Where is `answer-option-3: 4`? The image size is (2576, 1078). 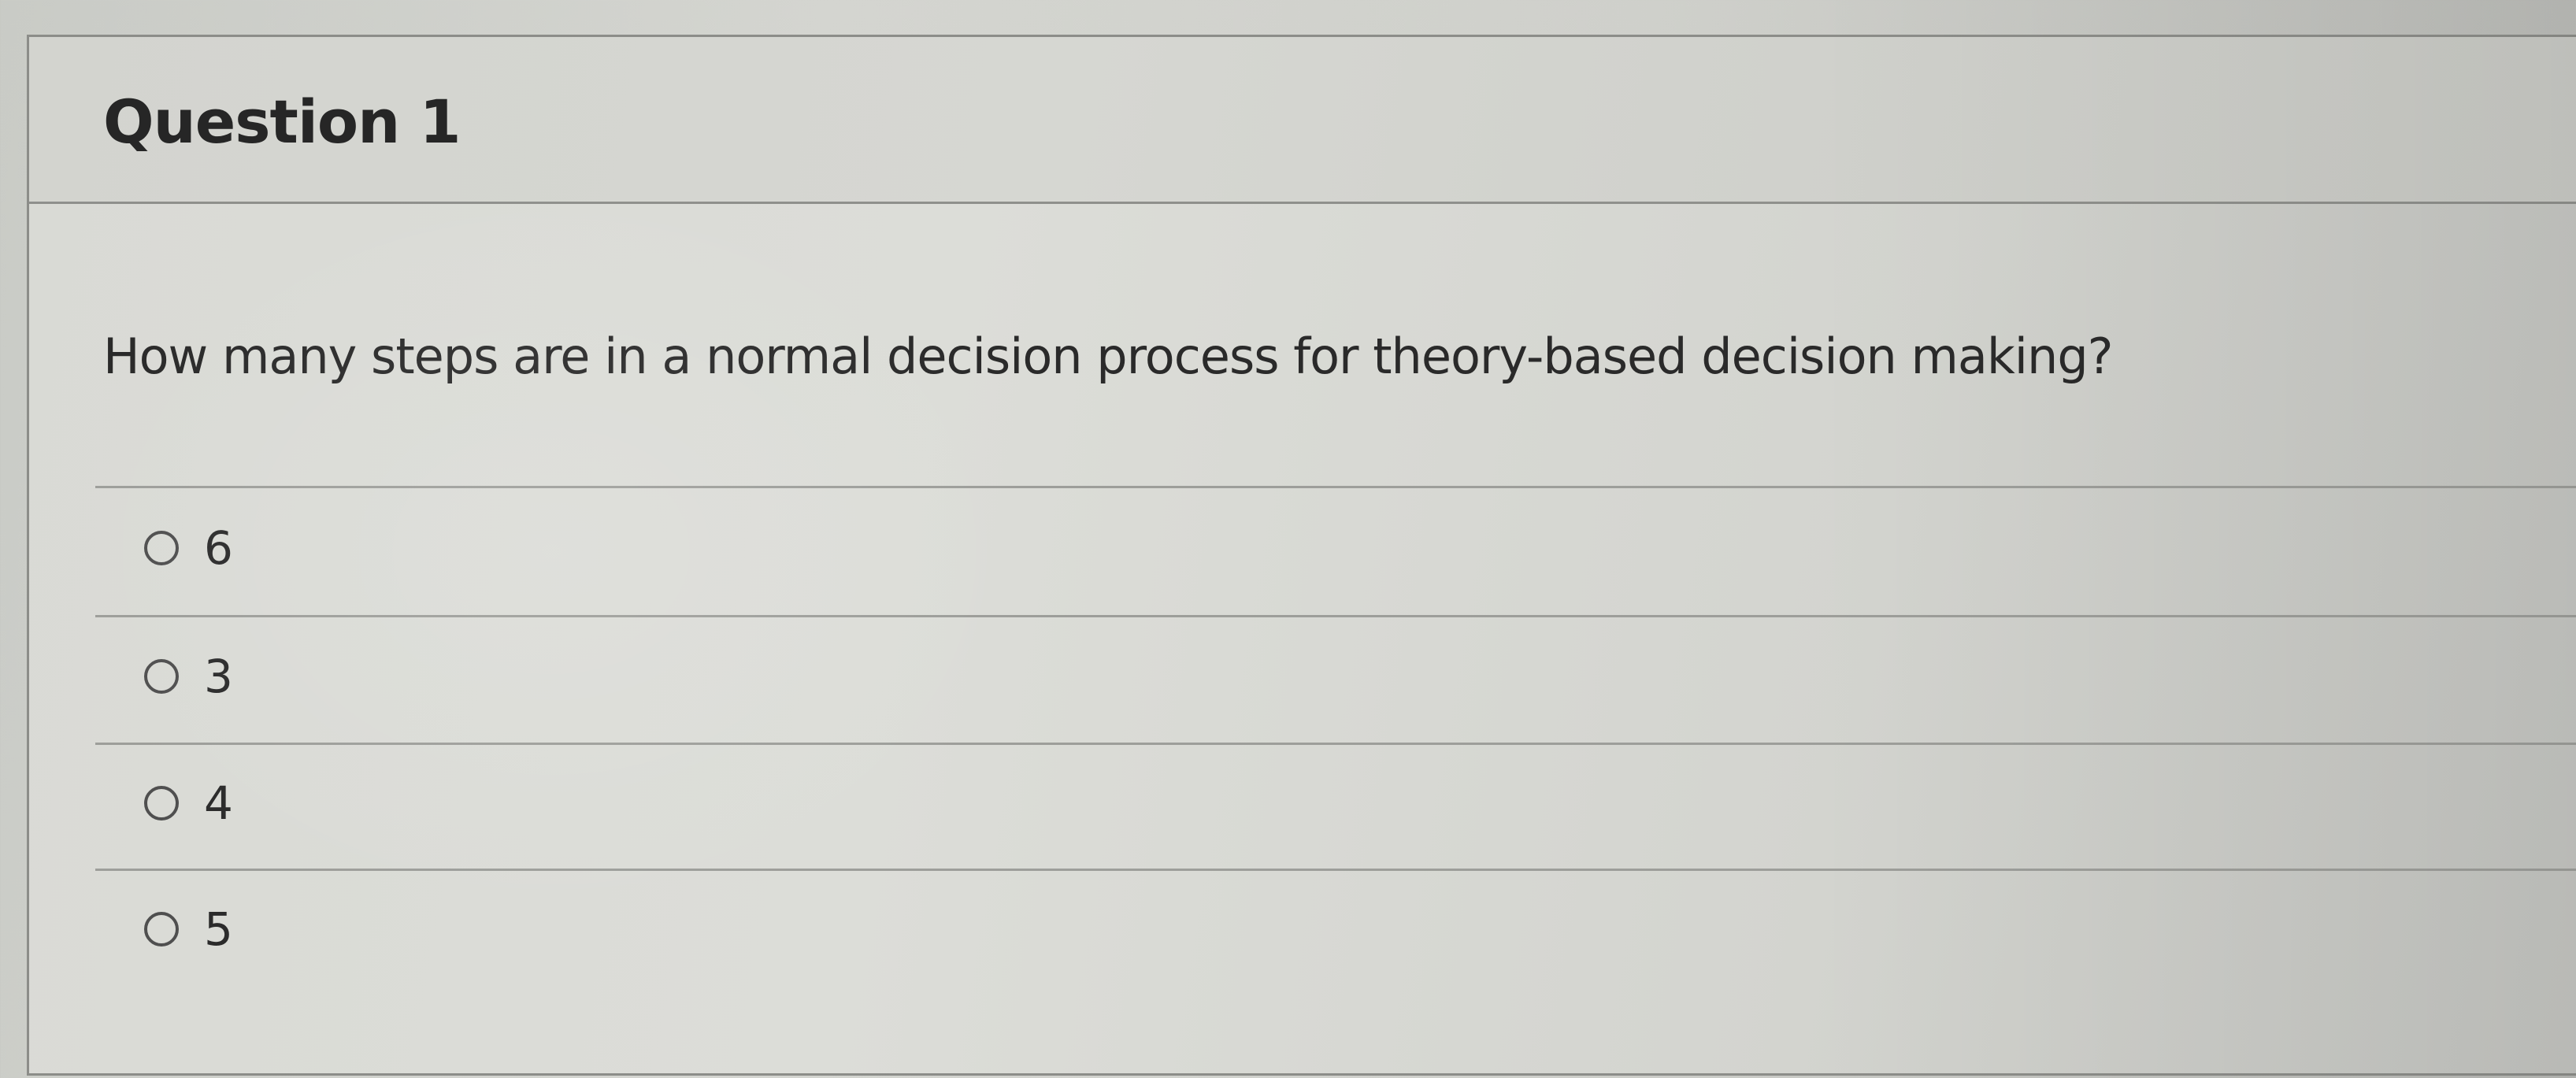 answer-option-3: 4 is located at coordinates (1335, 803).